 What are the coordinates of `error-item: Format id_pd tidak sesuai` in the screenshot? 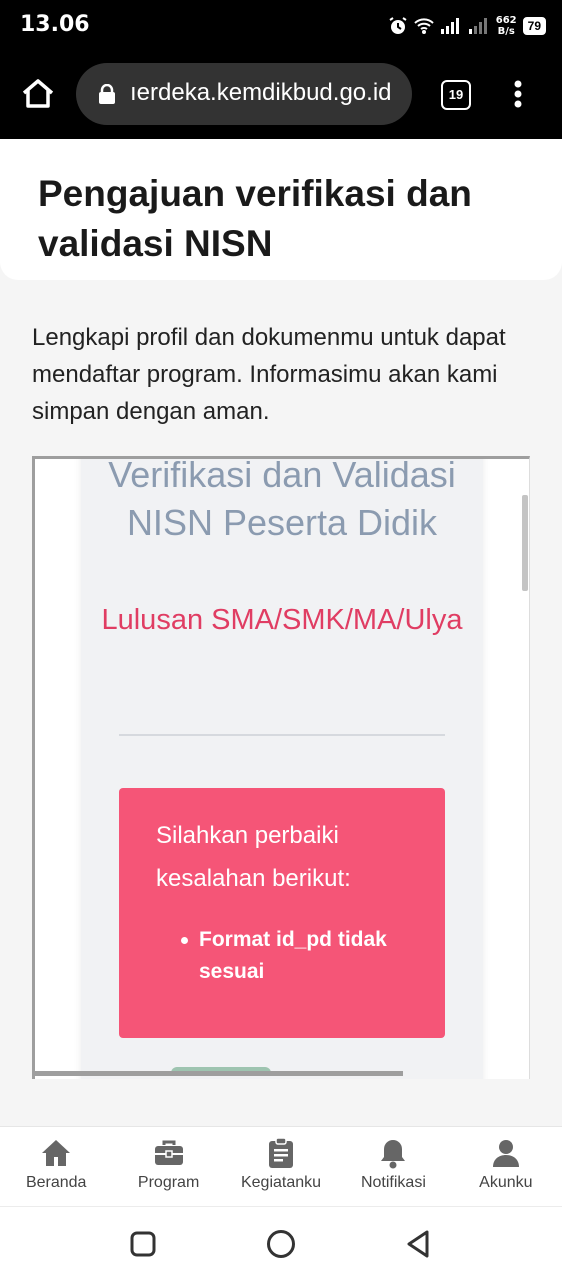 It's located at (293, 955).